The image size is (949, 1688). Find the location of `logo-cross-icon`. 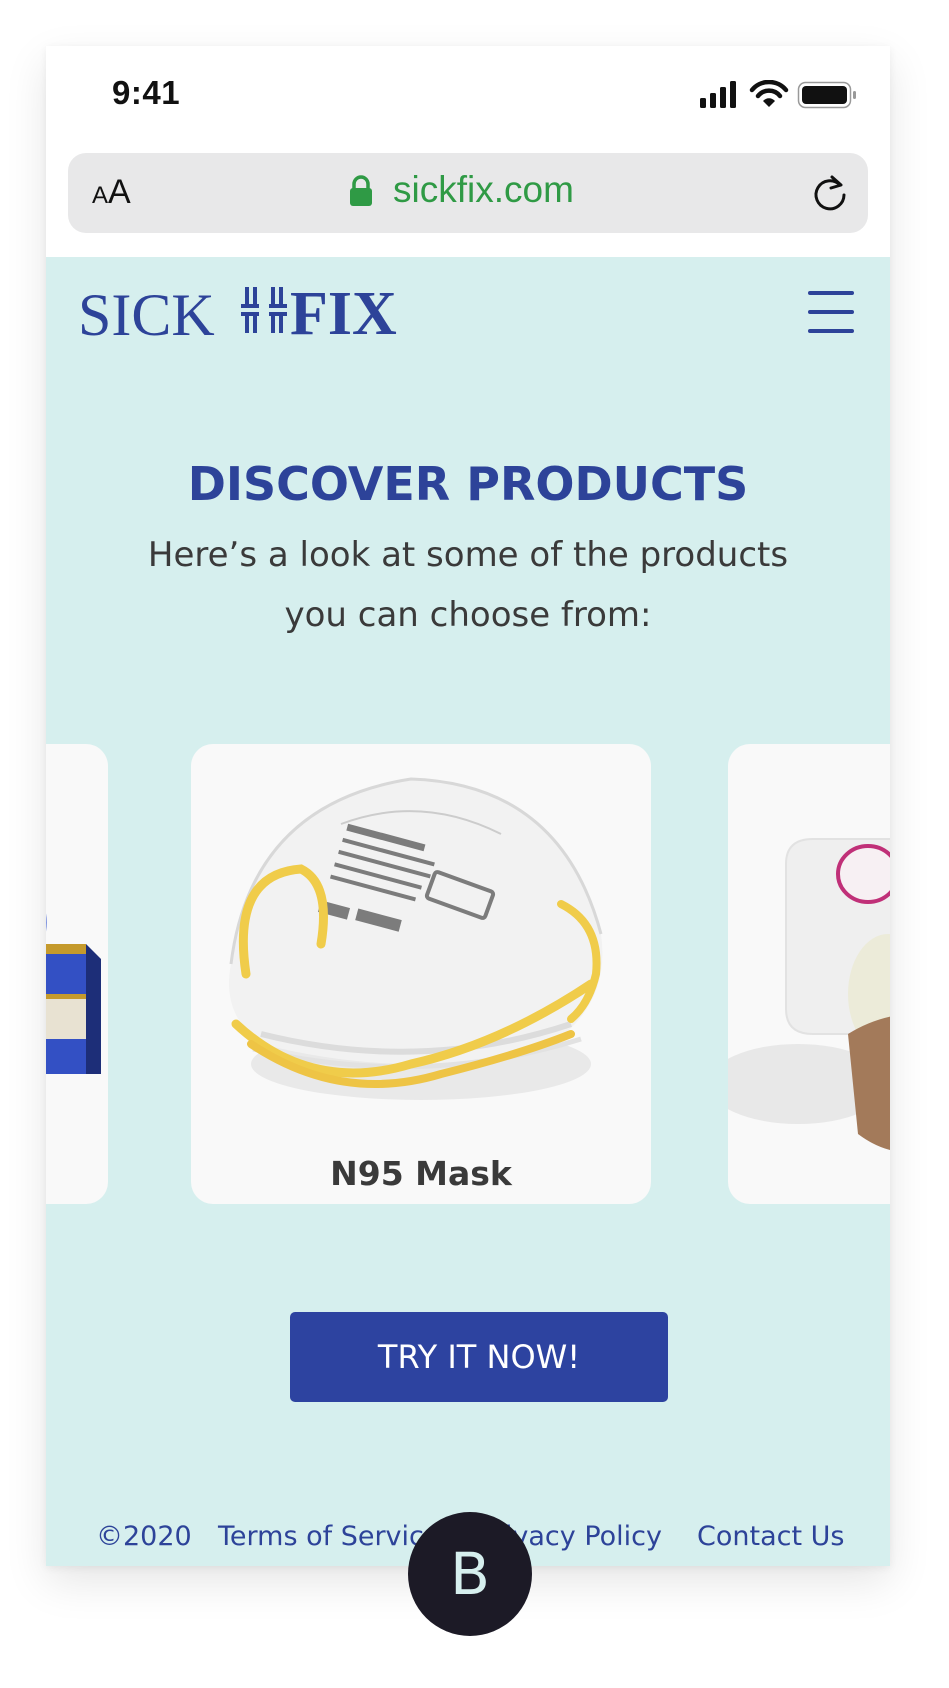

logo-cross-icon is located at coordinates (264, 310).